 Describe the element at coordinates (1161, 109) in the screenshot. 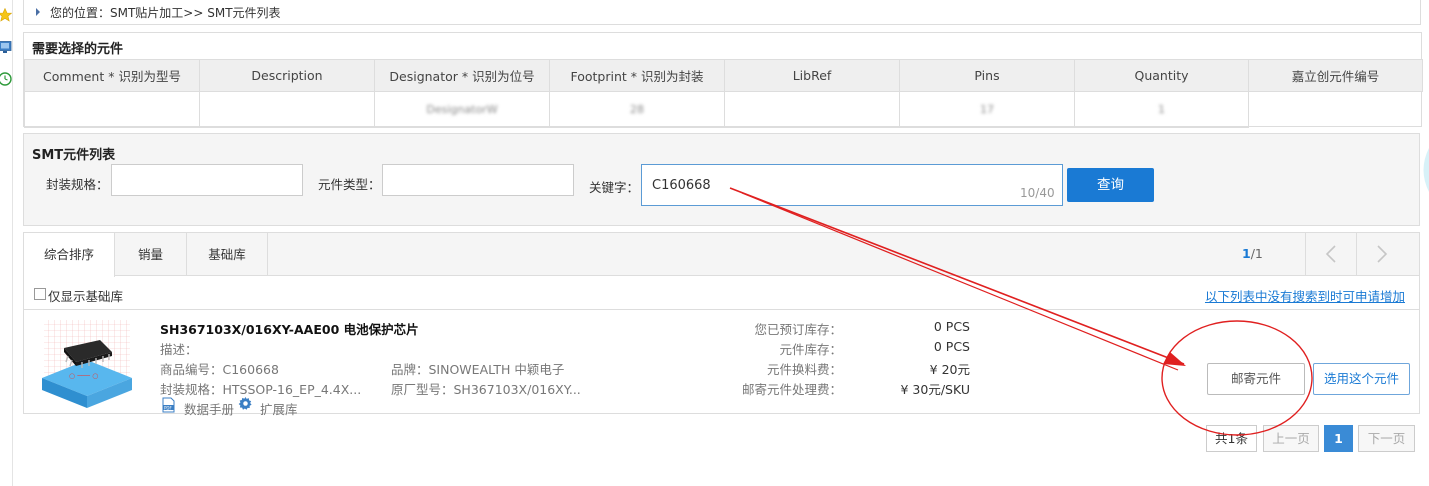

I see `table-cell: 1` at that location.